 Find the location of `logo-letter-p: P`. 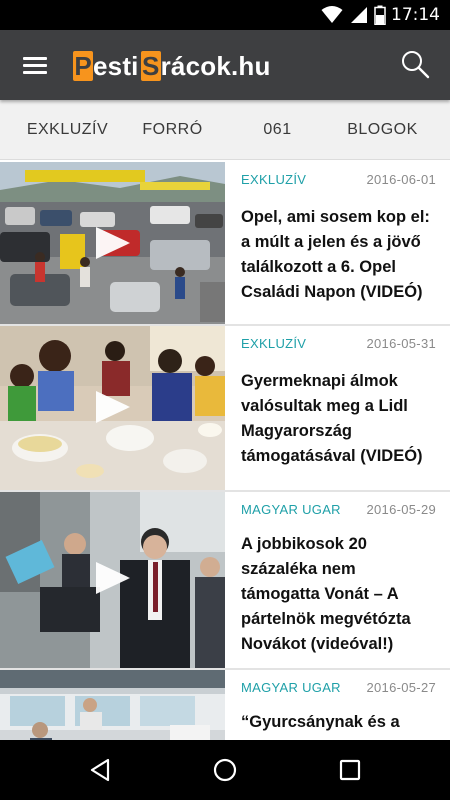

logo-letter-p: P is located at coordinates (83, 65).